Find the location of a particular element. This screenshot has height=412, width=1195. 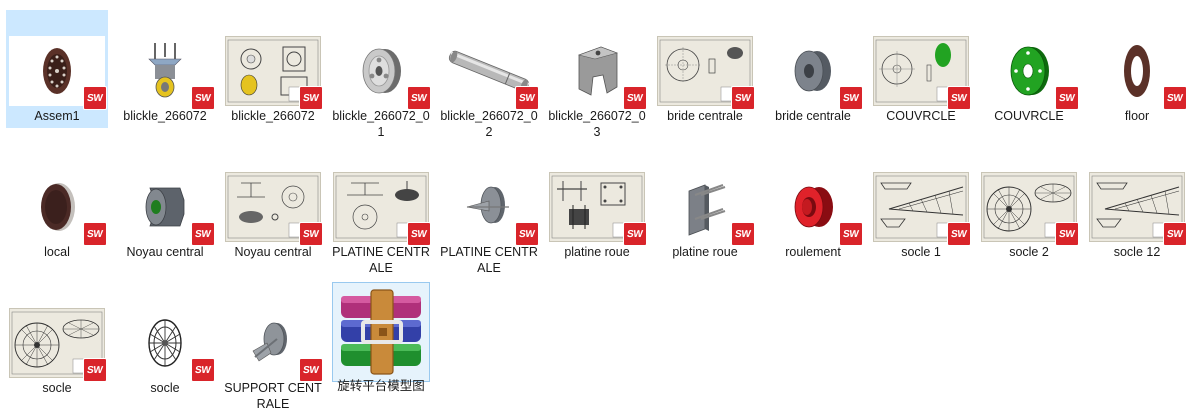

file-item: SW roulement is located at coordinates (813, 205).